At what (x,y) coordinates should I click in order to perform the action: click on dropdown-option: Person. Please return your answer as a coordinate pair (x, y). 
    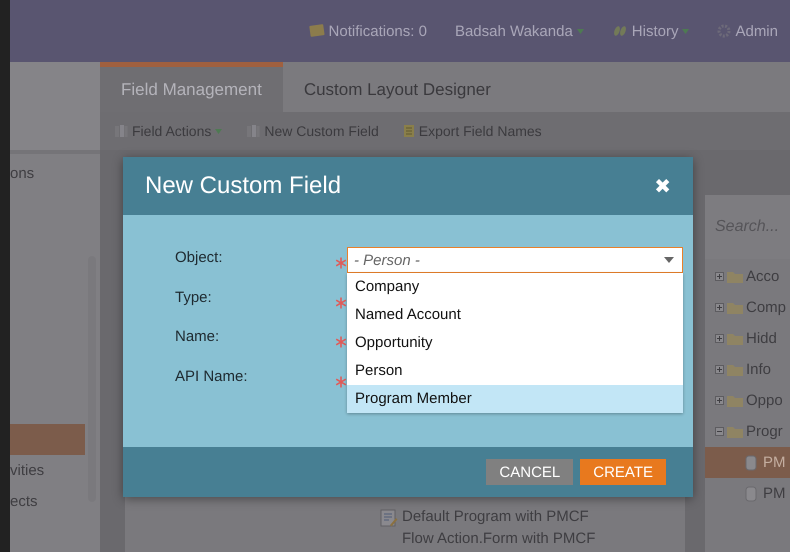
    Looking at the image, I should click on (515, 371).